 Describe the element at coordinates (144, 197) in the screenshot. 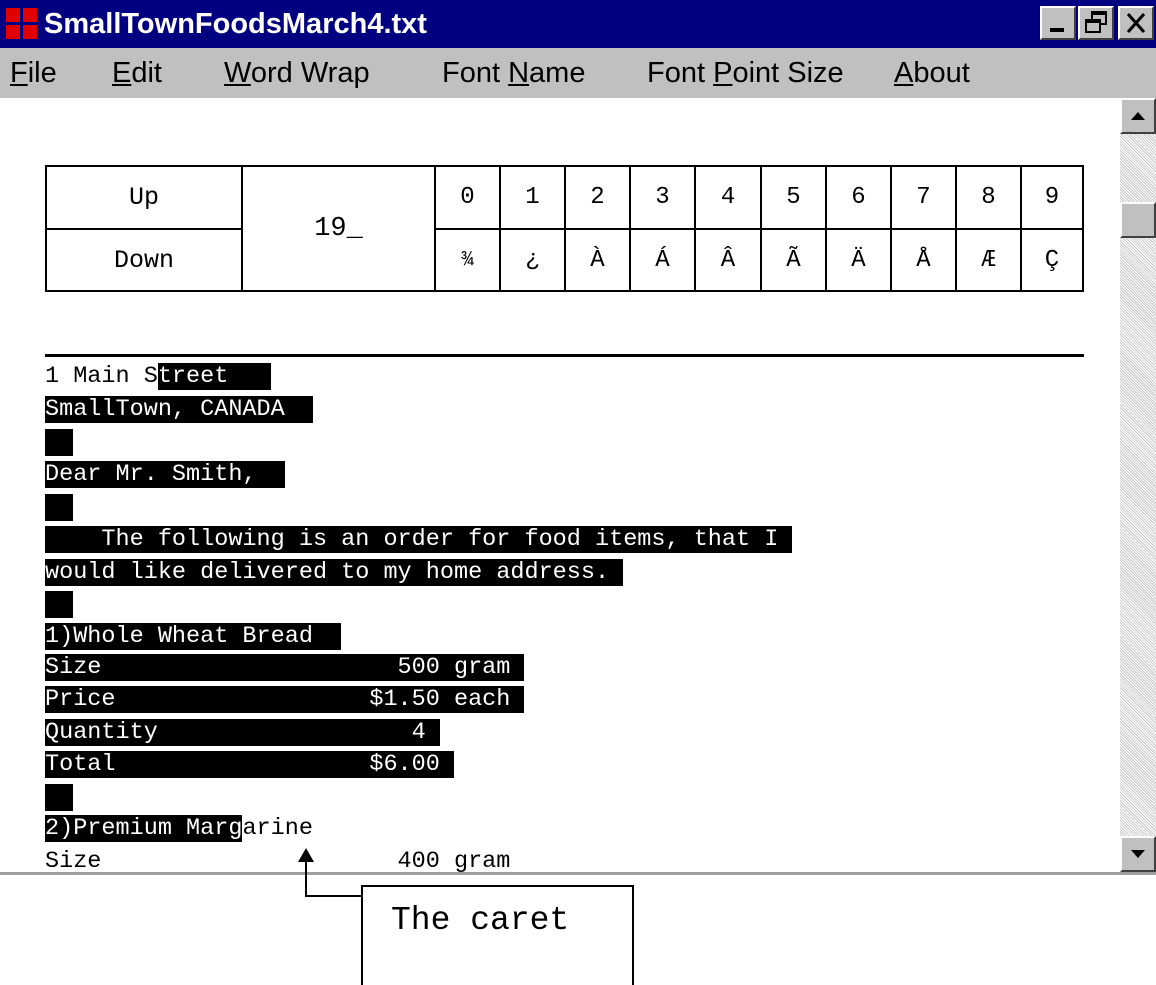

I see `keypad-up-button: Up` at that location.